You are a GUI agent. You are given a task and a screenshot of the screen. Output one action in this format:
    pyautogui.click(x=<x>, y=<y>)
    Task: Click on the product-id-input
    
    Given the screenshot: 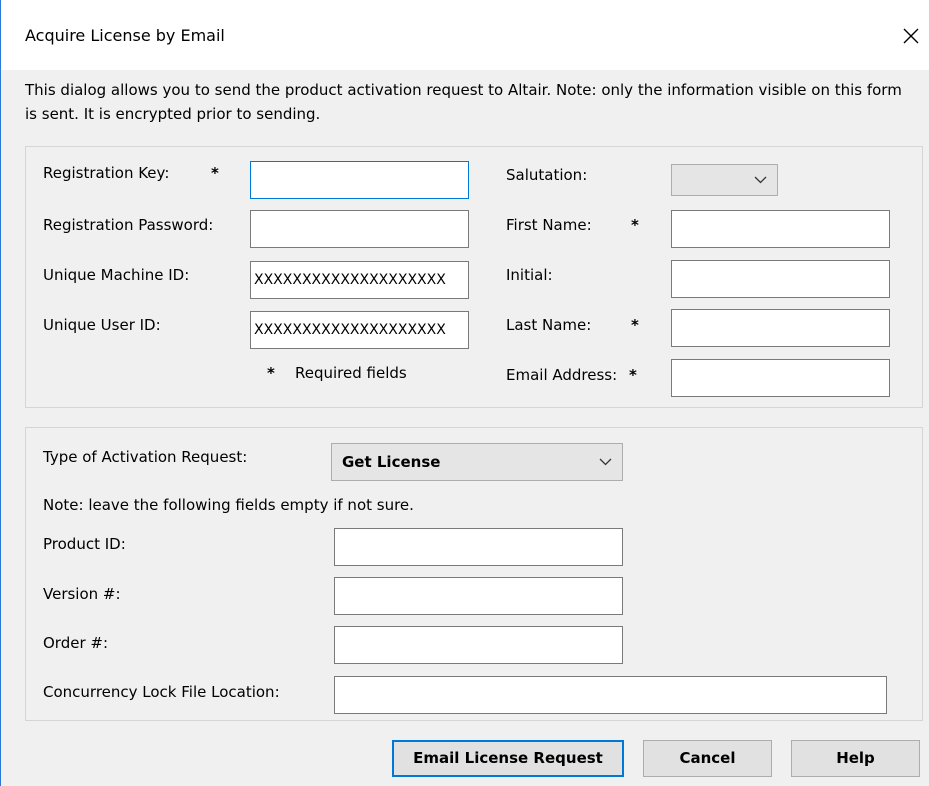 What is the action you would take?
    pyautogui.click(x=478, y=547)
    